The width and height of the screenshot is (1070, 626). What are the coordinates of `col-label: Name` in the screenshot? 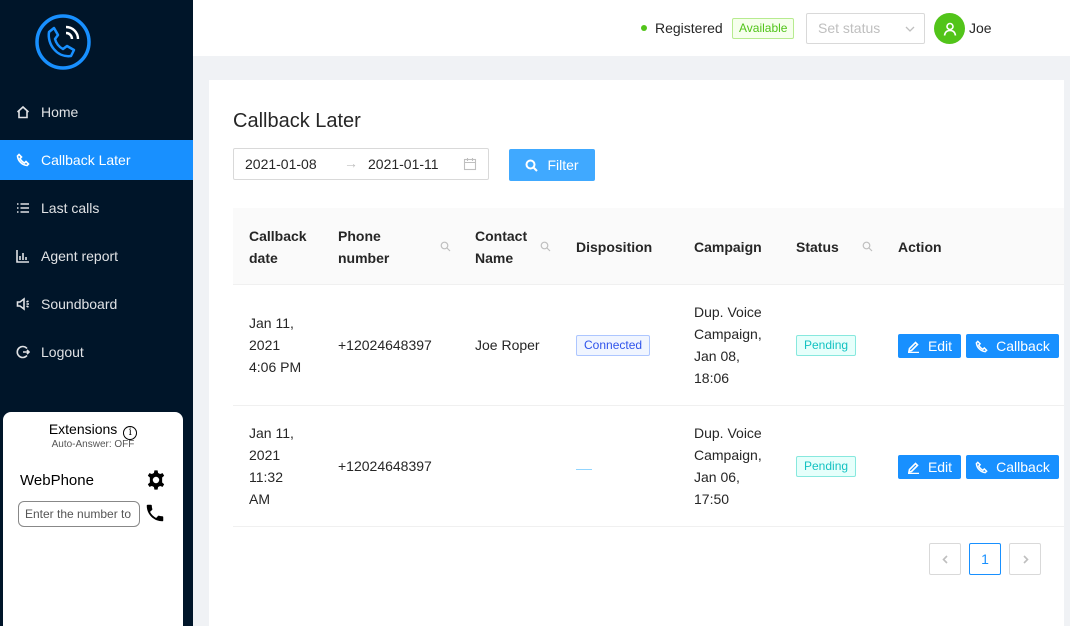 It's located at (494, 257).